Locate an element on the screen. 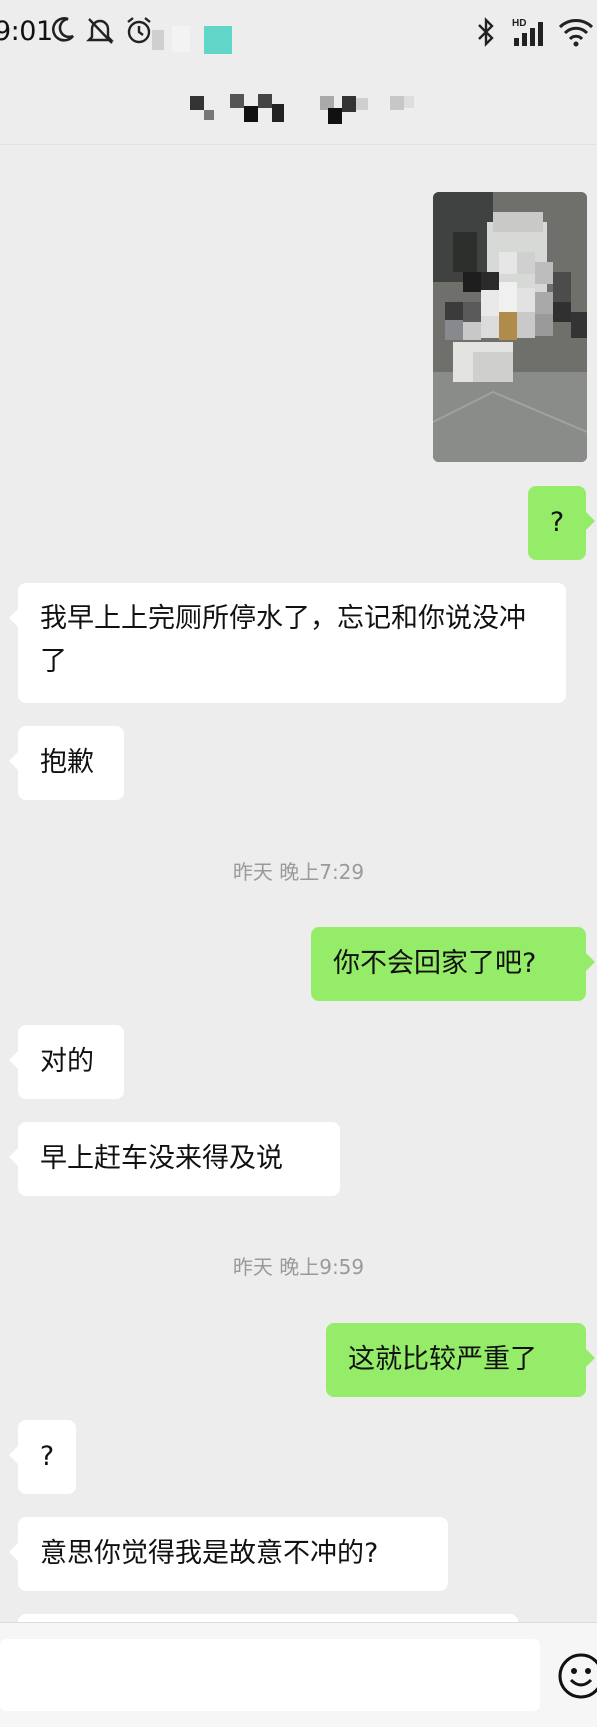 This screenshot has width=597, height=1727. message-bubble-other: 抱歉 is located at coordinates (66, 763).